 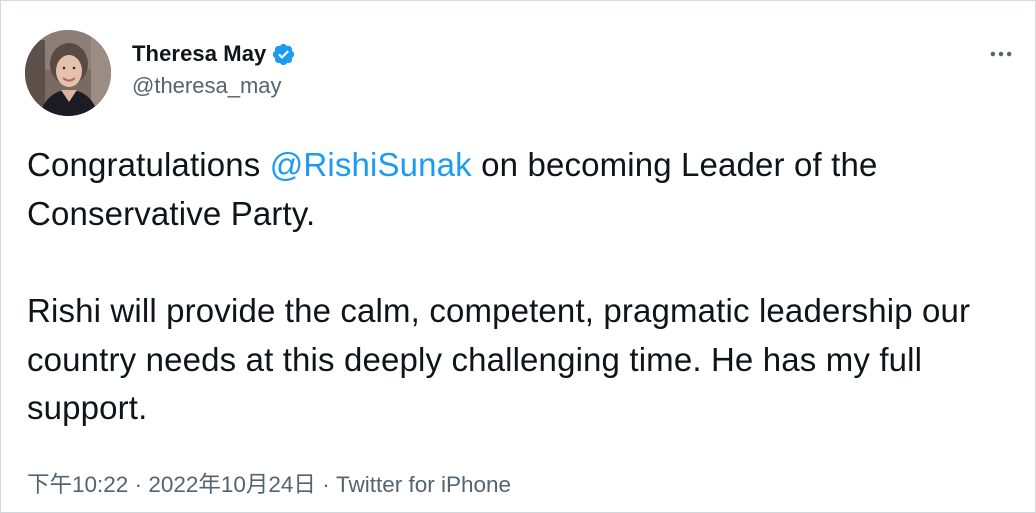 What do you see at coordinates (423, 484) in the screenshot?
I see `tweet-source: Twitter for iPhone` at bounding box center [423, 484].